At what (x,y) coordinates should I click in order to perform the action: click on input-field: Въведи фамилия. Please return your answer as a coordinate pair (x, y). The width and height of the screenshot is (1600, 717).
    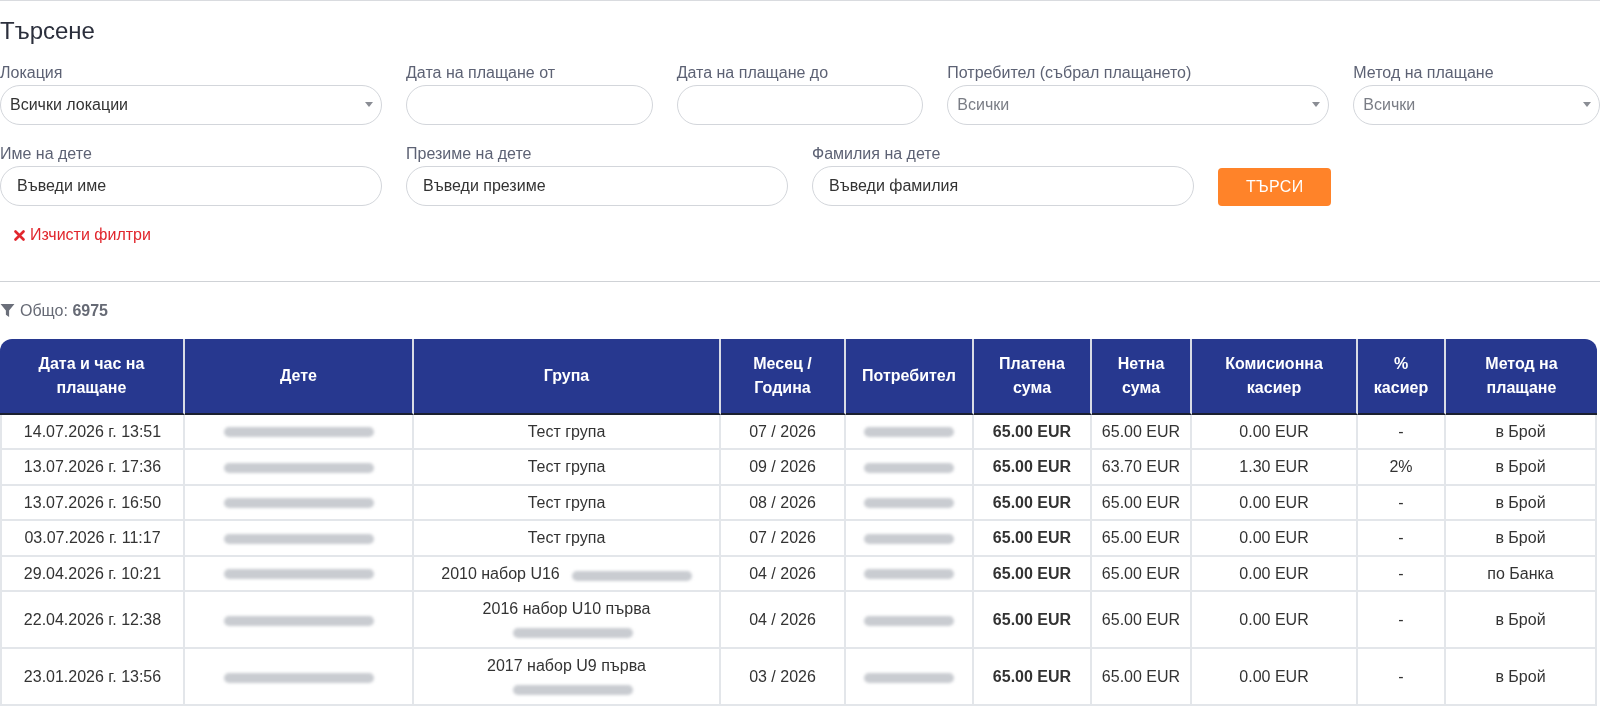
    Looking at the image, I should click on (1003, 186).